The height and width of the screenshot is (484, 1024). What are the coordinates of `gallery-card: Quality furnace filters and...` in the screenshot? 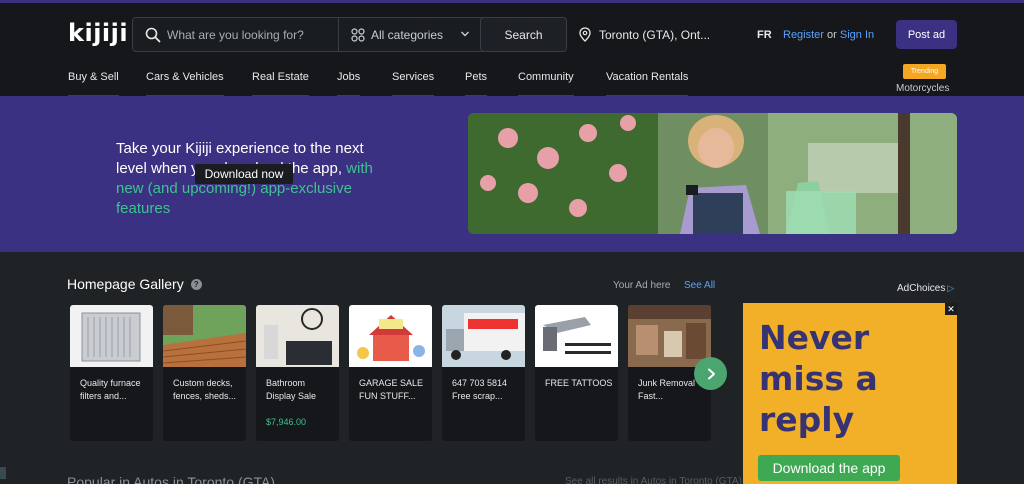 It's located at (111, 373).